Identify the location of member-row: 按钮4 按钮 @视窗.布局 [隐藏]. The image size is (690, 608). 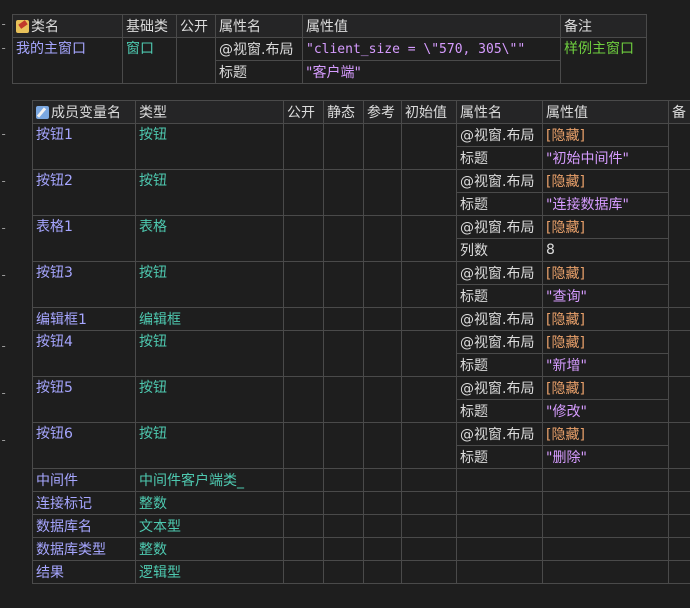
(361, 353).